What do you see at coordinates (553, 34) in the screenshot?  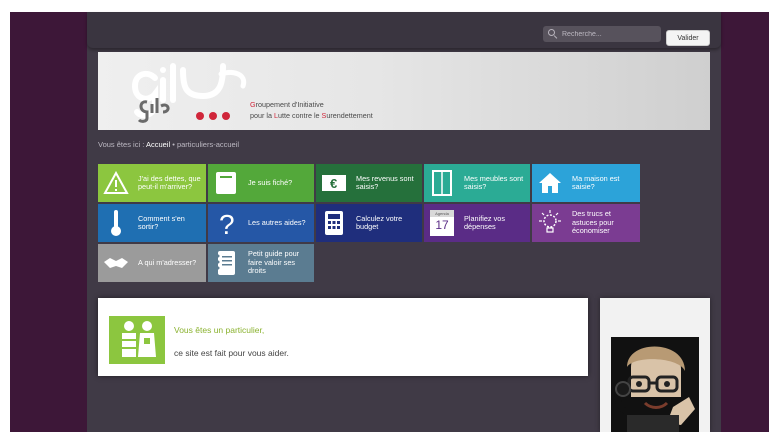 I see `search-icon` at bounding box center [553, 34].